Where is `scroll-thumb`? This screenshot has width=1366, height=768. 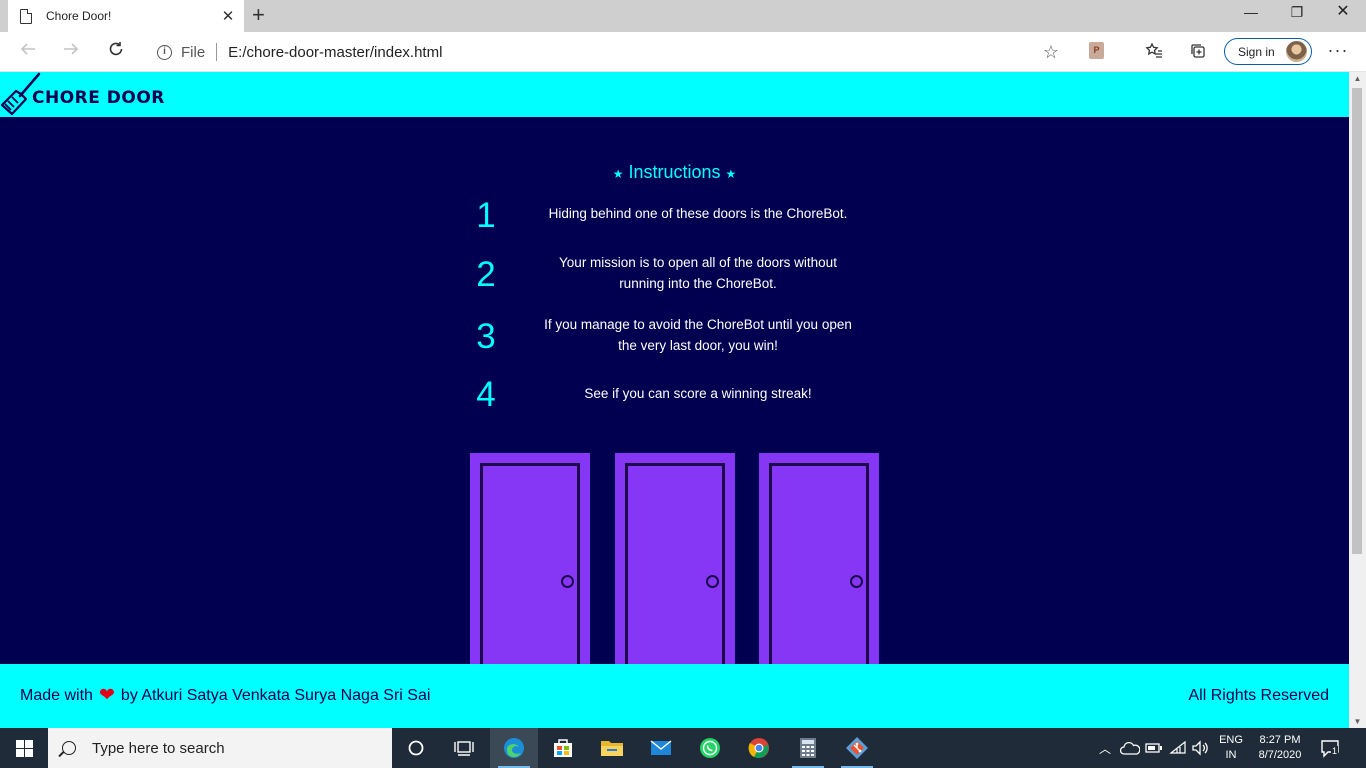
scroll-thumb is located at coordinates (1357, 321).